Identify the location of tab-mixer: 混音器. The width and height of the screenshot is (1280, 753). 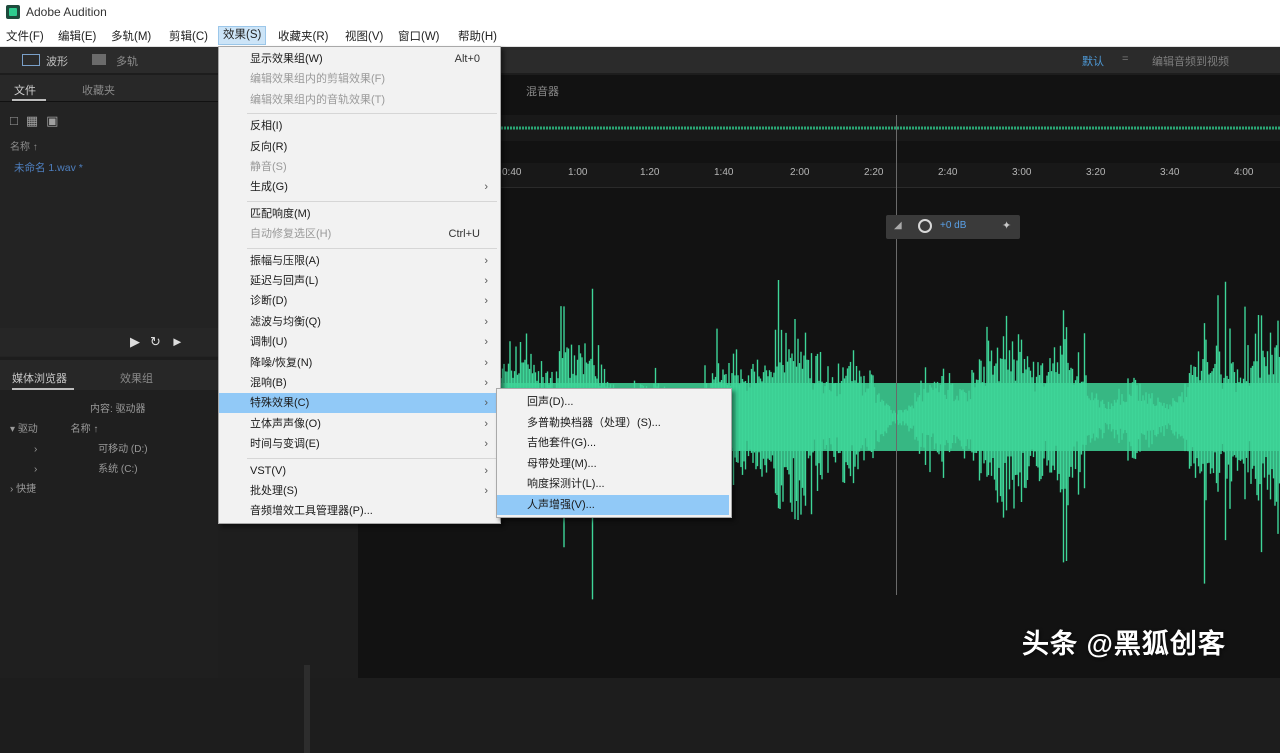
(542, 91).